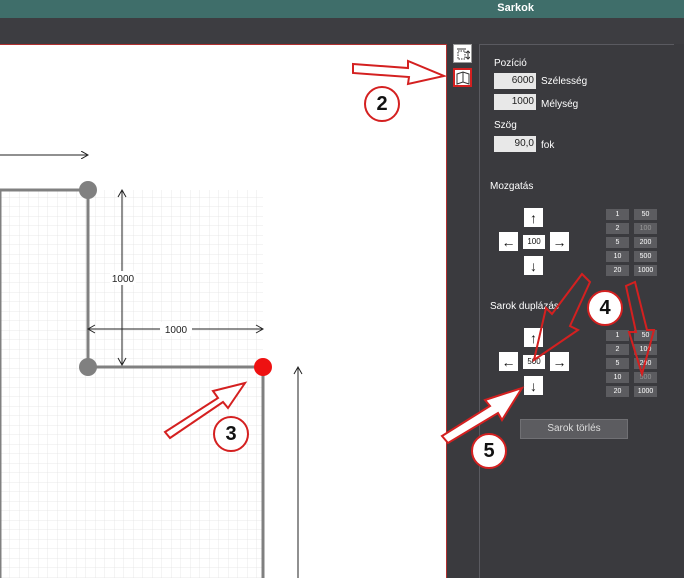 The width and height of the screenshot is (684, 578). I want to click on move-step-10: 10, so click(617, 256).